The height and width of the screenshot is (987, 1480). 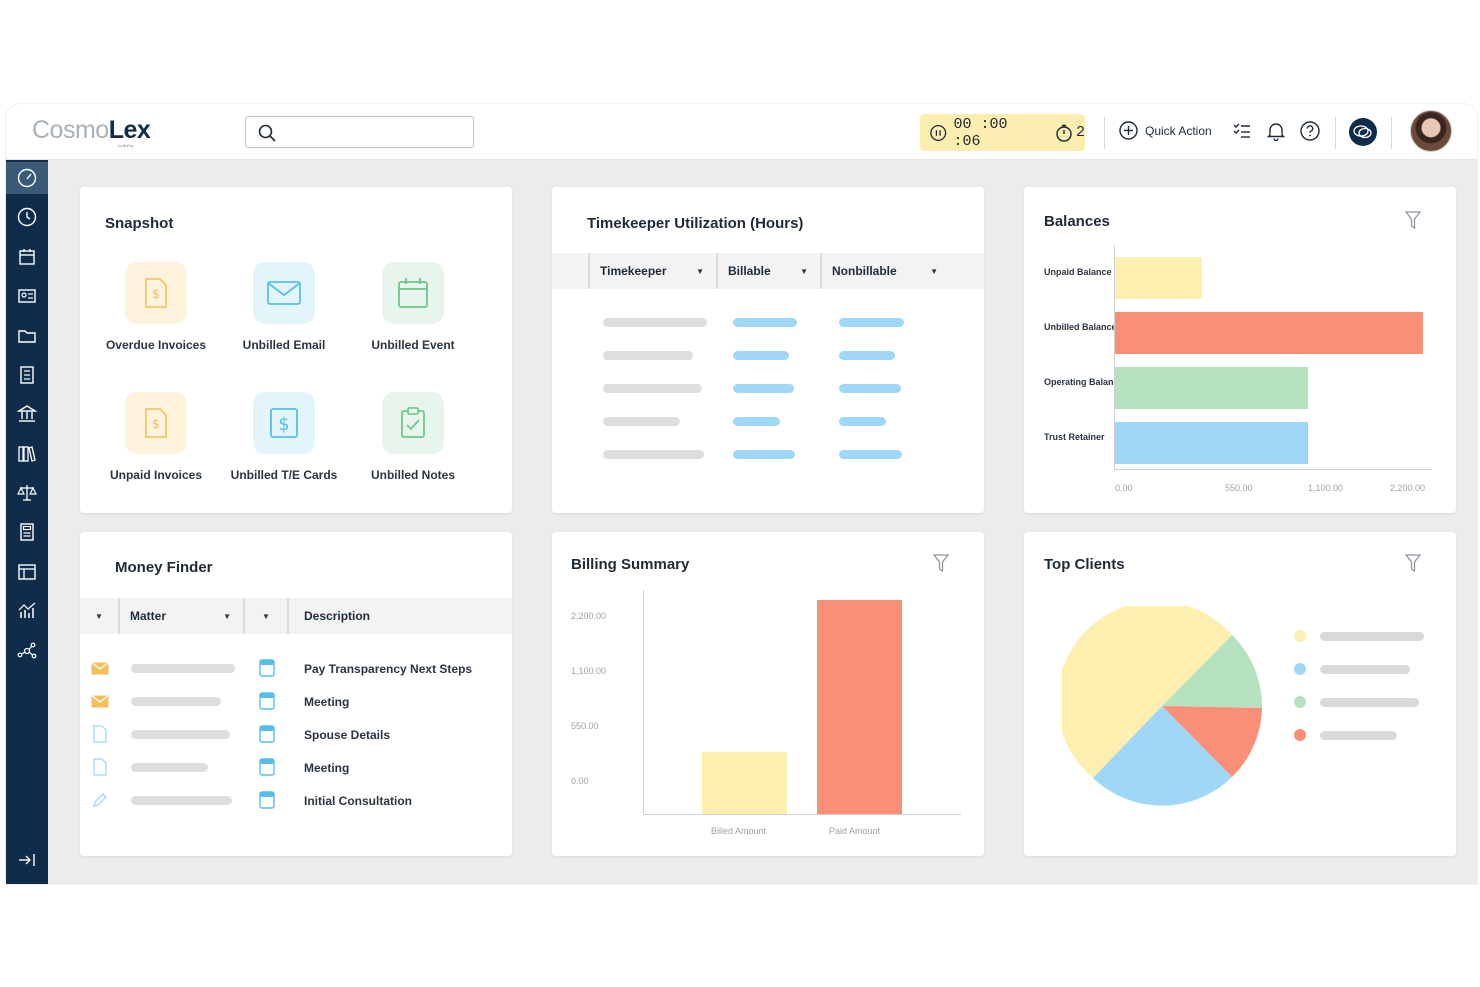 I want to click on snapshot-overdue-invoices: $ Overdue Invoices, so click(x=156, y=307).